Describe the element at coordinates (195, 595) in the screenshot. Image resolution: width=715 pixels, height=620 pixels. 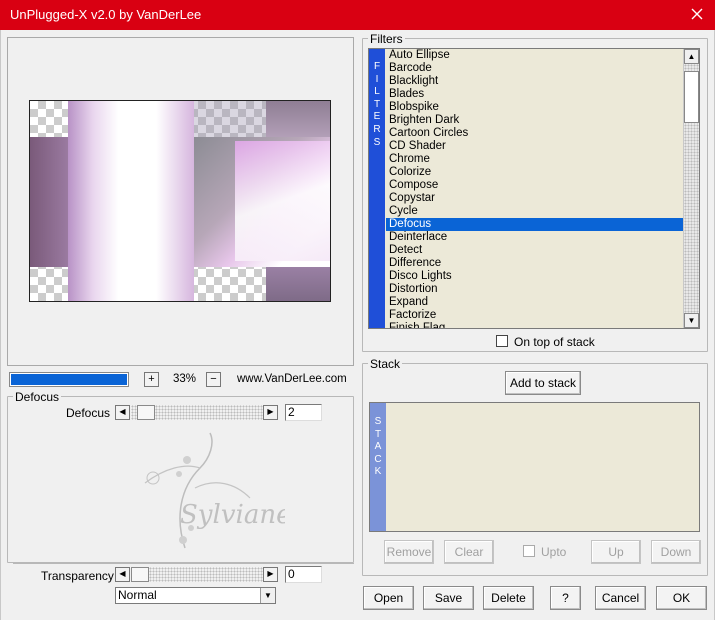
I see `blend-mode-select: Normal ▼` at that location.